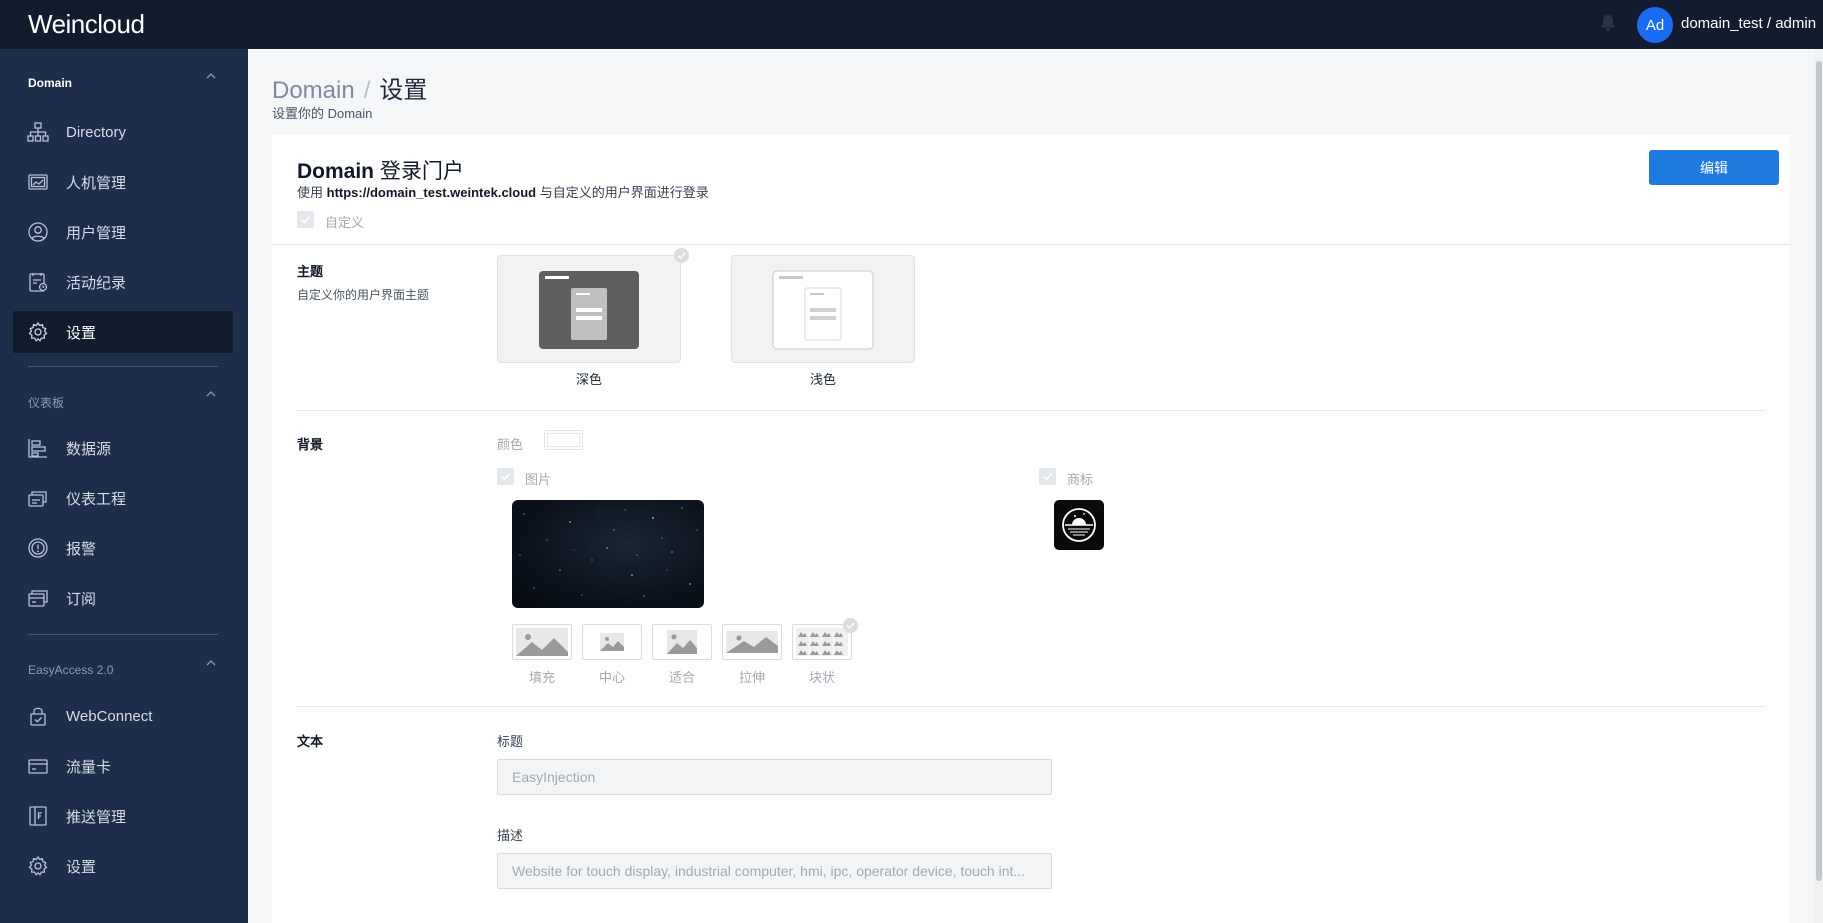 This screenshot has width=1823, height=923. Describe the element at coordinates (96, 499) in the screenshot. I see `sidebar-item-label: 仪表工程` at that location.